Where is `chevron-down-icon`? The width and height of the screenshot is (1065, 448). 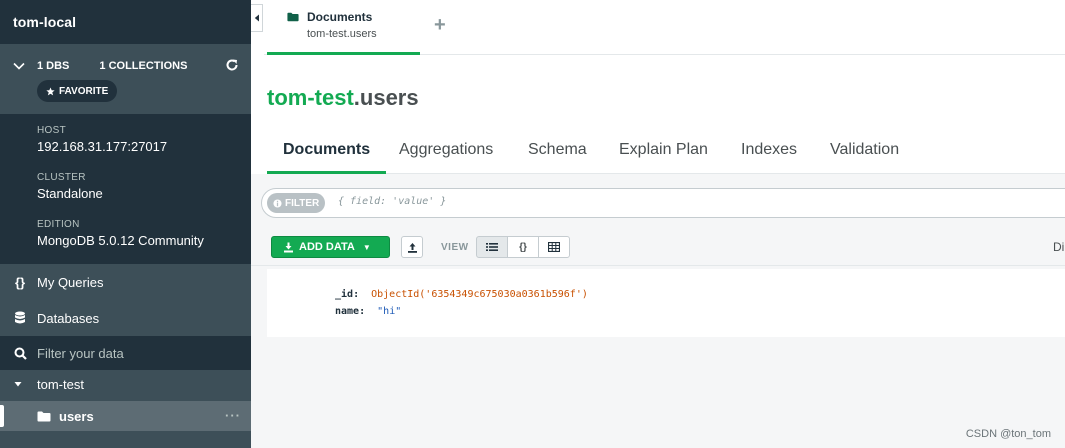
chevron-down-icon is located at coordinates (19, 66).